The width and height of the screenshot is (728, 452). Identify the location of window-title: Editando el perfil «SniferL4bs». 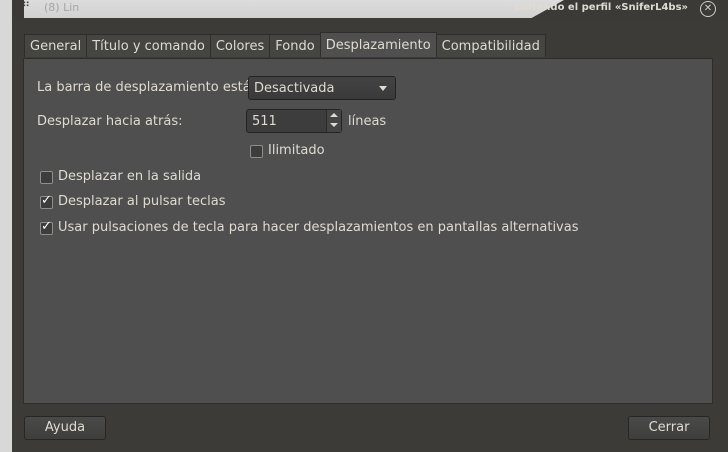
(601, 7).